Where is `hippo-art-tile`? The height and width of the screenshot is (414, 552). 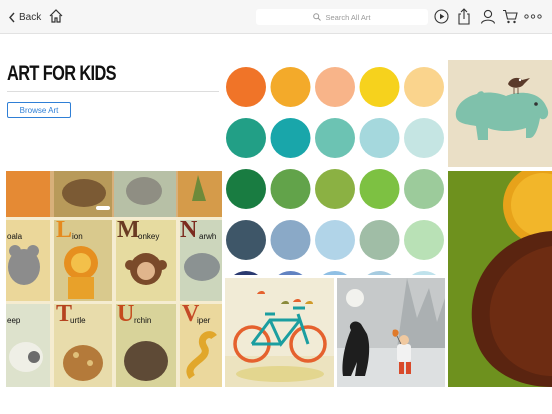
hippo-art-tile is located at coordinates (500, 113).